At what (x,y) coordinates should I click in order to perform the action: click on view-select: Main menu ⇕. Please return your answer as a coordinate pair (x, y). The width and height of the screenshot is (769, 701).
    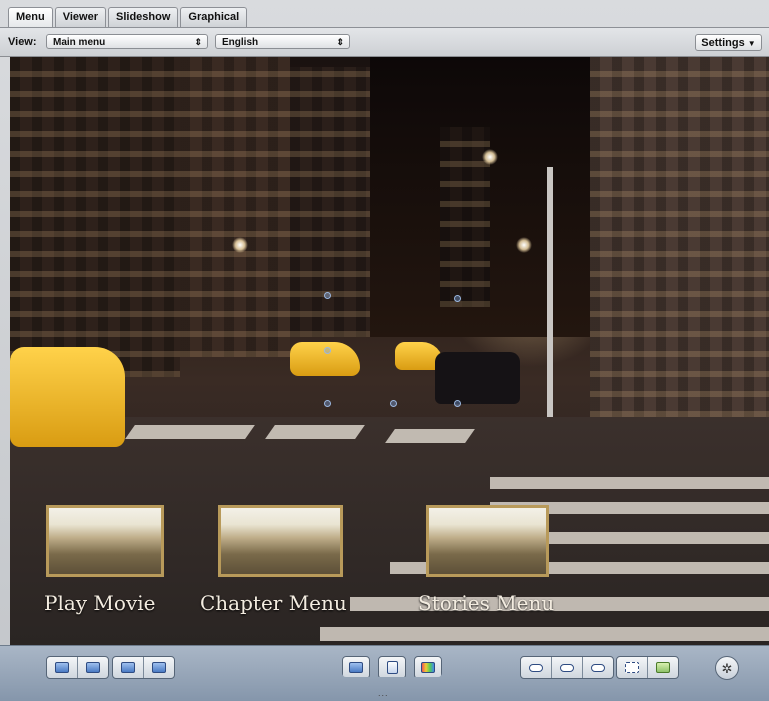
    Looking at the image, I should click on (127, 41).